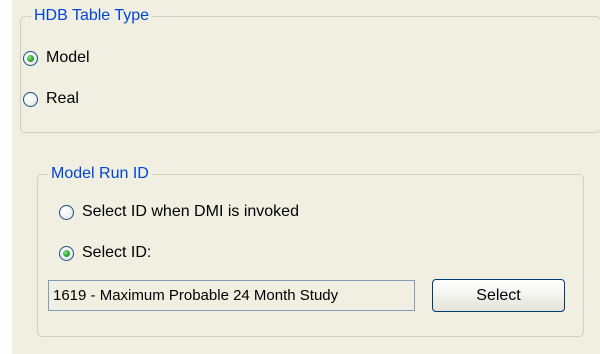 This screenshot has height=354, width=600. What do you see at coordinates (117, 252) in the screenshot?
I see `radio-select-id-label: Select ID:` at bounding box center [117, 252].